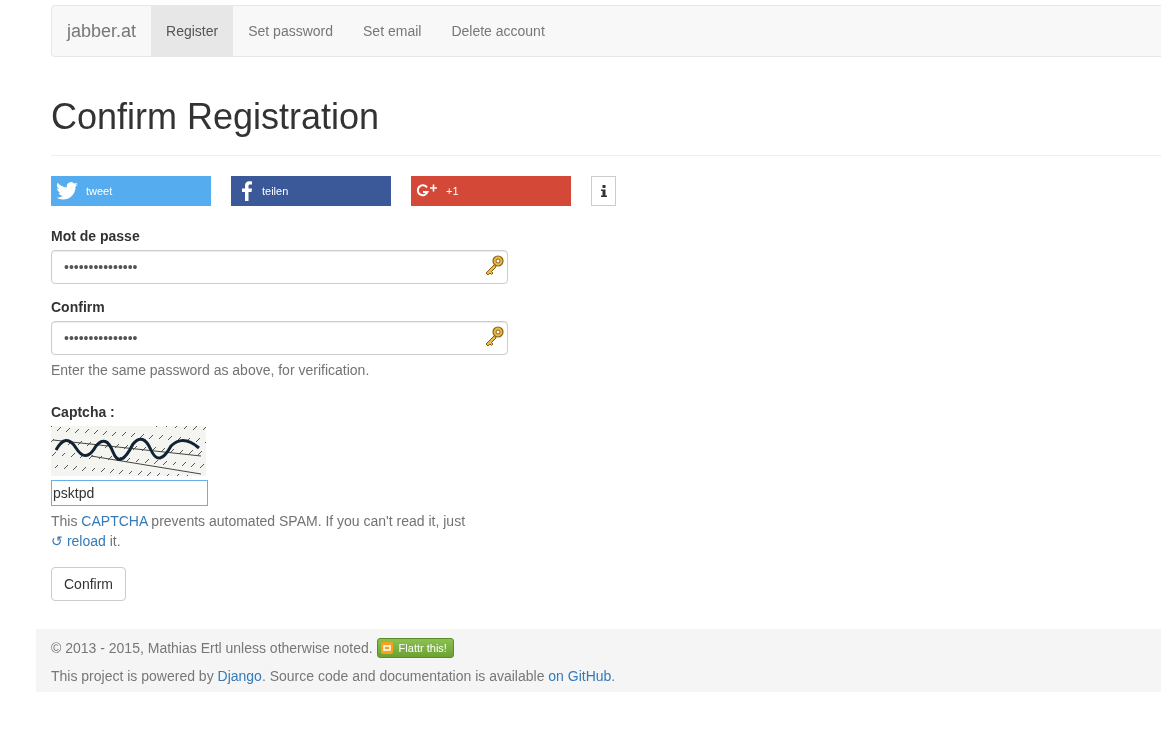 The height and width of the screenshot is (730, 1161). Describe the element at coordinates (88, 583) in the screenshot. I see `confirm-button: Confirm` at that location.